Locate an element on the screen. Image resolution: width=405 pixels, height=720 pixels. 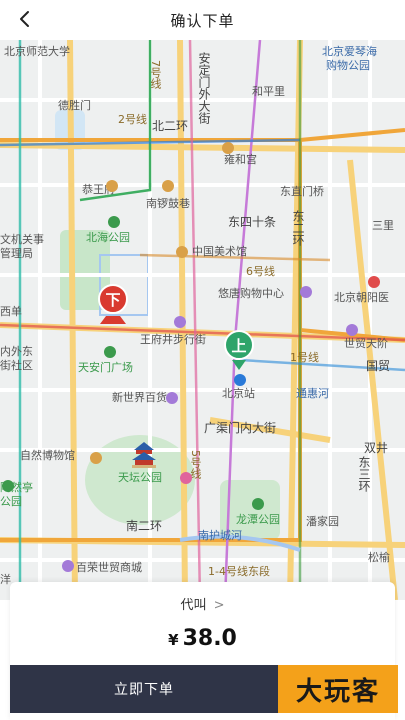
map-label: 南护城河 is located at coordinates (220, 535).